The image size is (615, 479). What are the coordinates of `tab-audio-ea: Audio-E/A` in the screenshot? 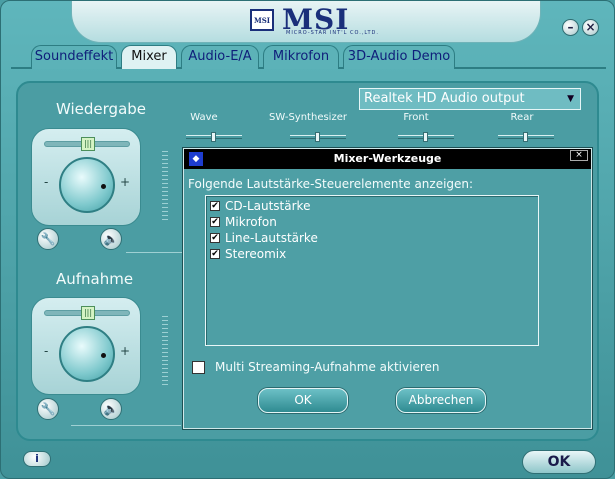 It's located at (220, 57).